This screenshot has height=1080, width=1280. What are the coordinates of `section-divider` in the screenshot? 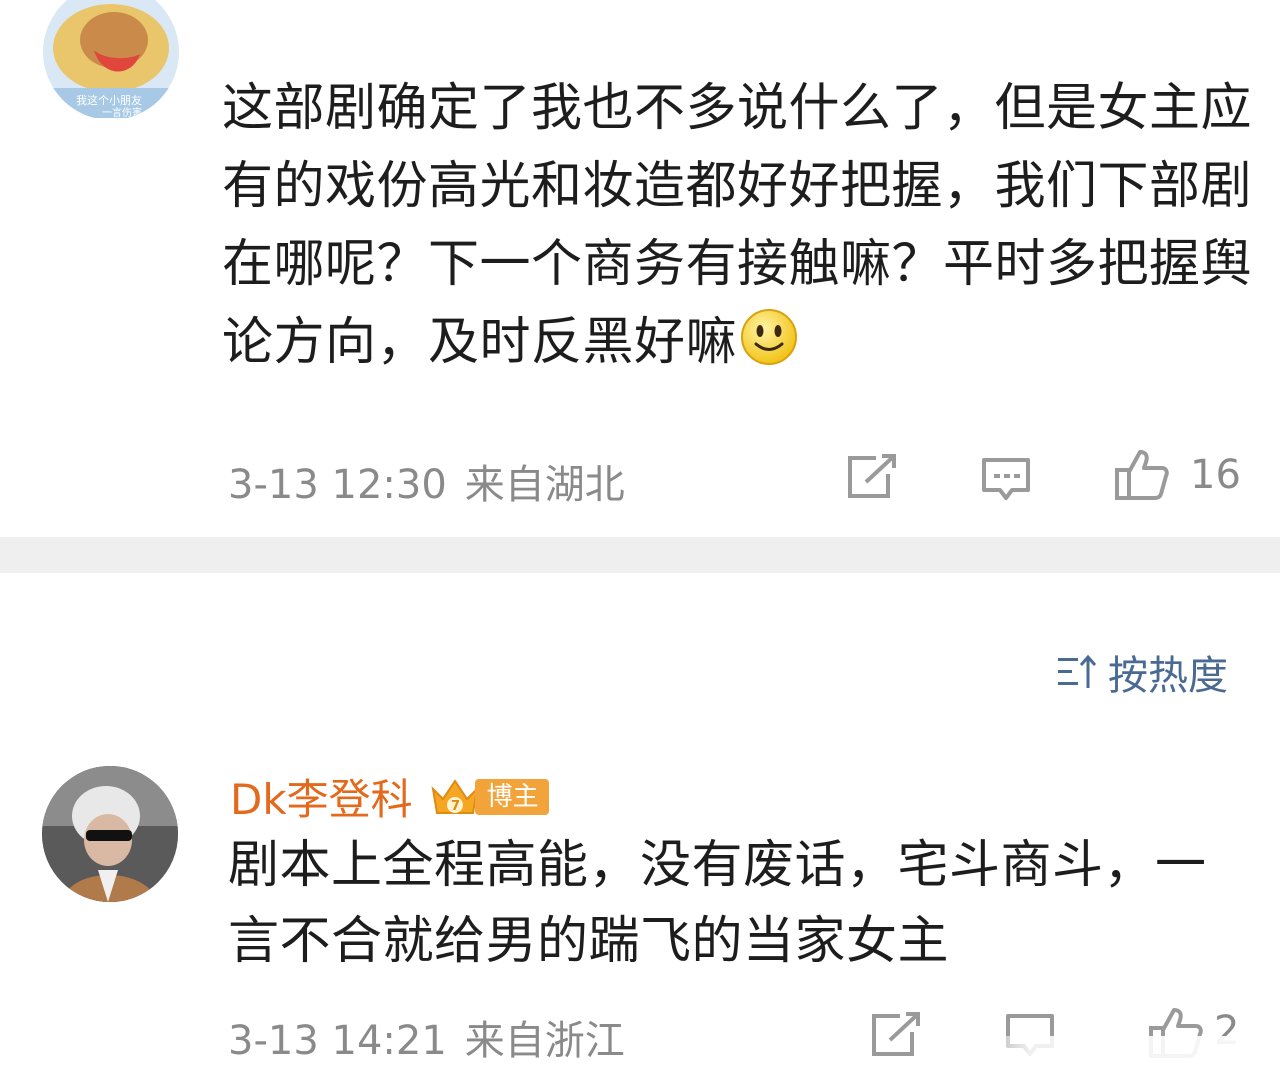 It's located at (640, 555).